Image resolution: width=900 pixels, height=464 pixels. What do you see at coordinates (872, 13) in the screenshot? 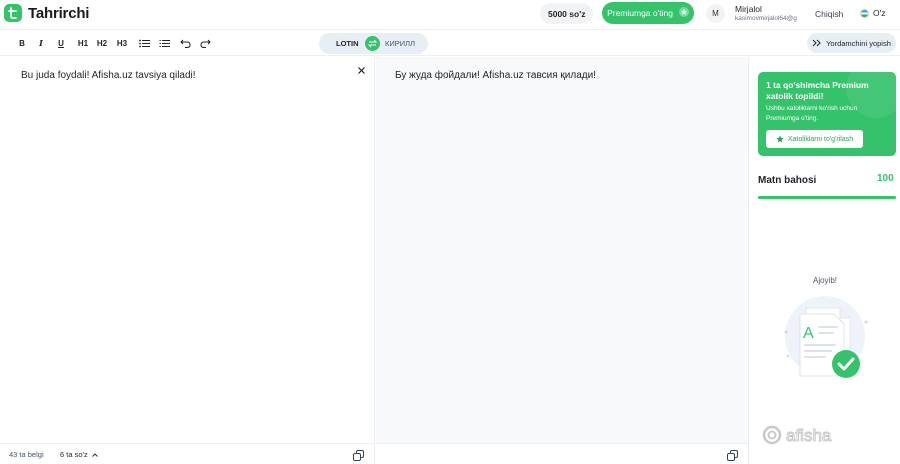
I see `language-selector: O'z` at bounding box center [872, 13].